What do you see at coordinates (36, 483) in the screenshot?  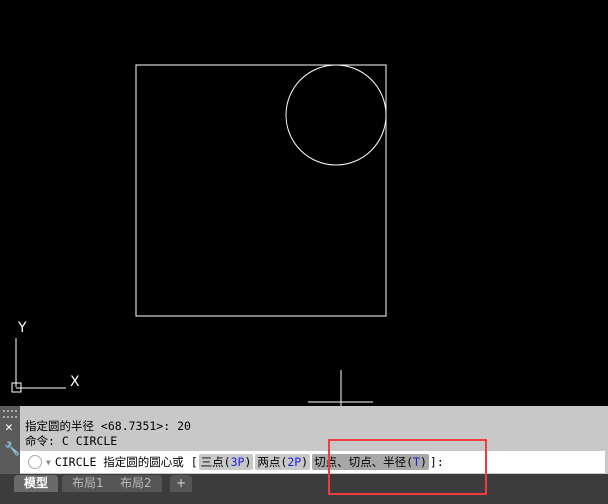 I see `tab-model: 模型` at bounding box center [36, 483].